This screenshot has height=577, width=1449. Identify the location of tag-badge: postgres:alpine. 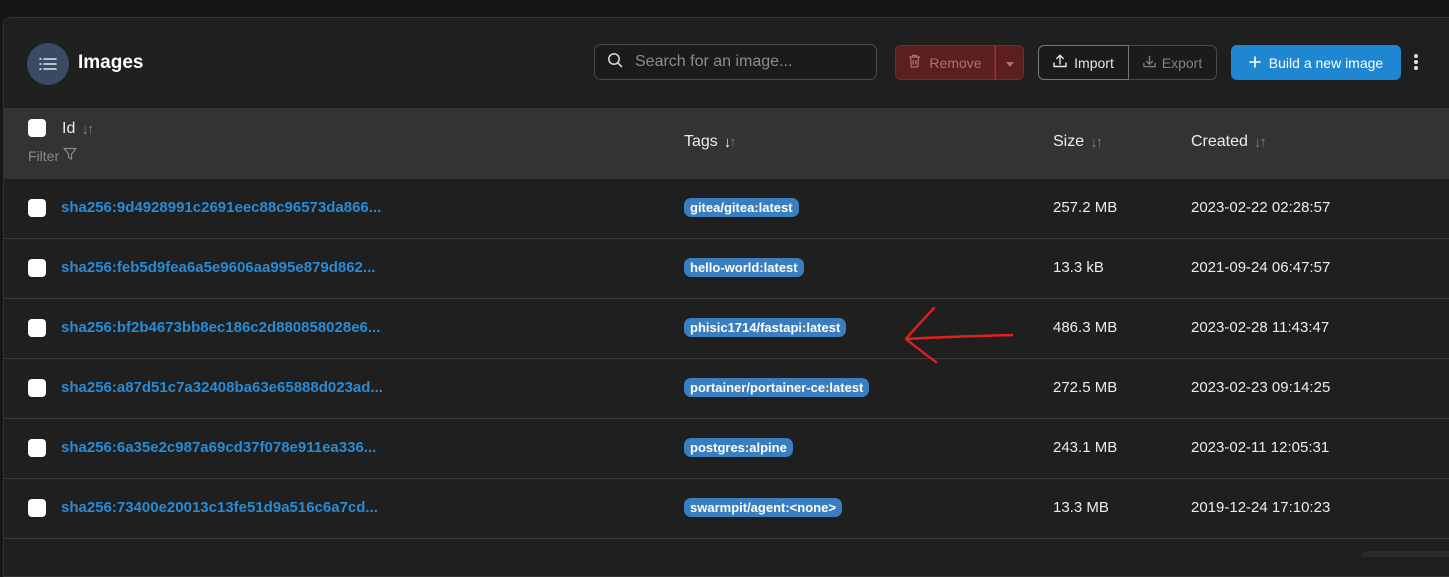
(738, 447).